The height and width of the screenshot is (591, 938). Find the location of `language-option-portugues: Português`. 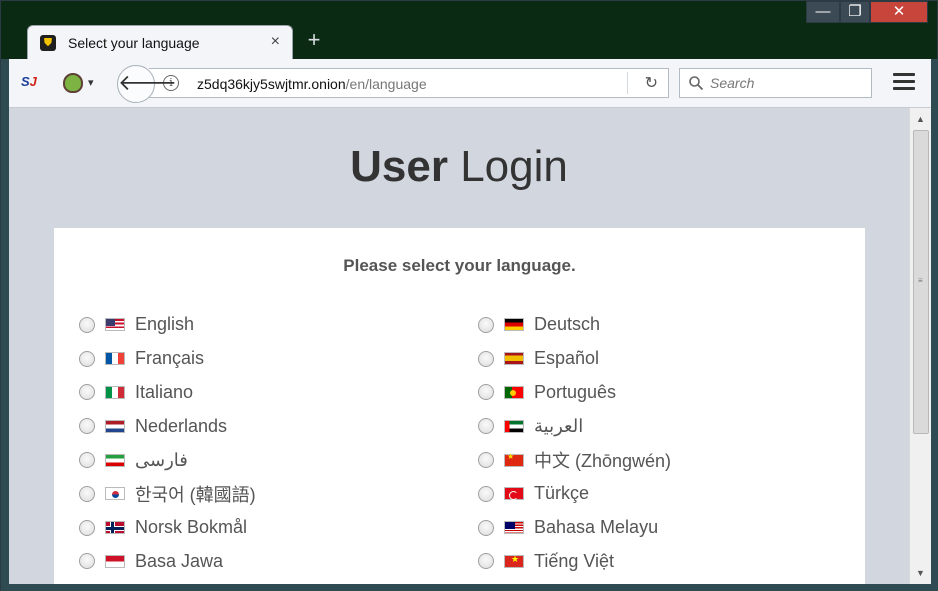

language-option-portugues: Português is located at coordinates (658, 393).